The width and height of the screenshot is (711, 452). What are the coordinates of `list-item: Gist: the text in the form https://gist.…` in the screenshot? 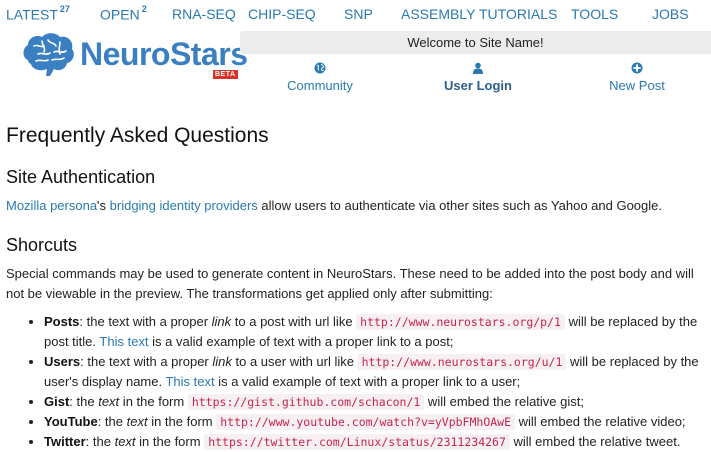 It's located at (375, 402).